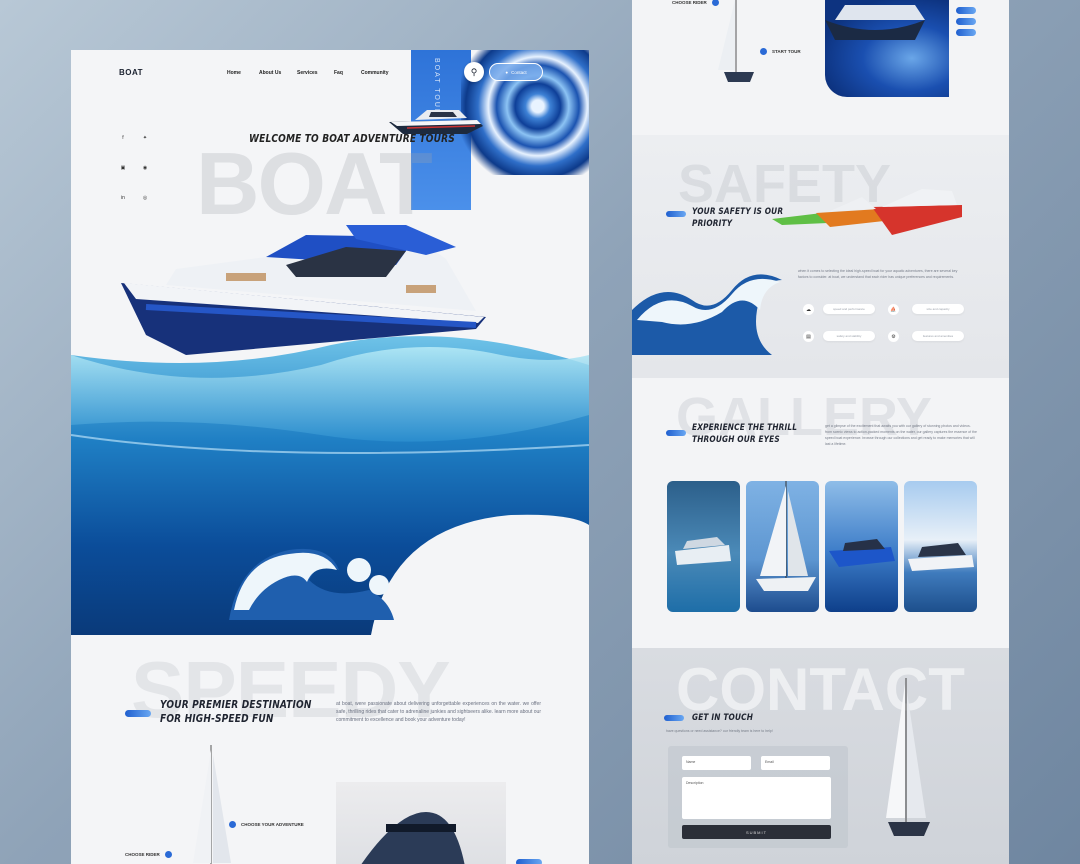 The height and width of the screenshot is (864, 1080). I want to click on tour-section: CHOOSE RIDER START TOUR, so click(820, 67).